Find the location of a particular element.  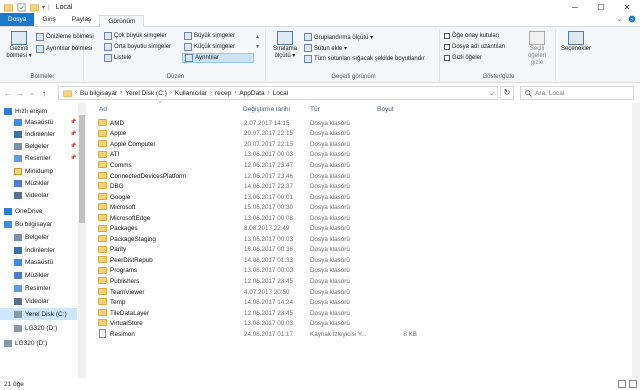

file-row: Microsoft 15.06.2017 00:30 Dosya klasörü is located at coordinates (357, 207).